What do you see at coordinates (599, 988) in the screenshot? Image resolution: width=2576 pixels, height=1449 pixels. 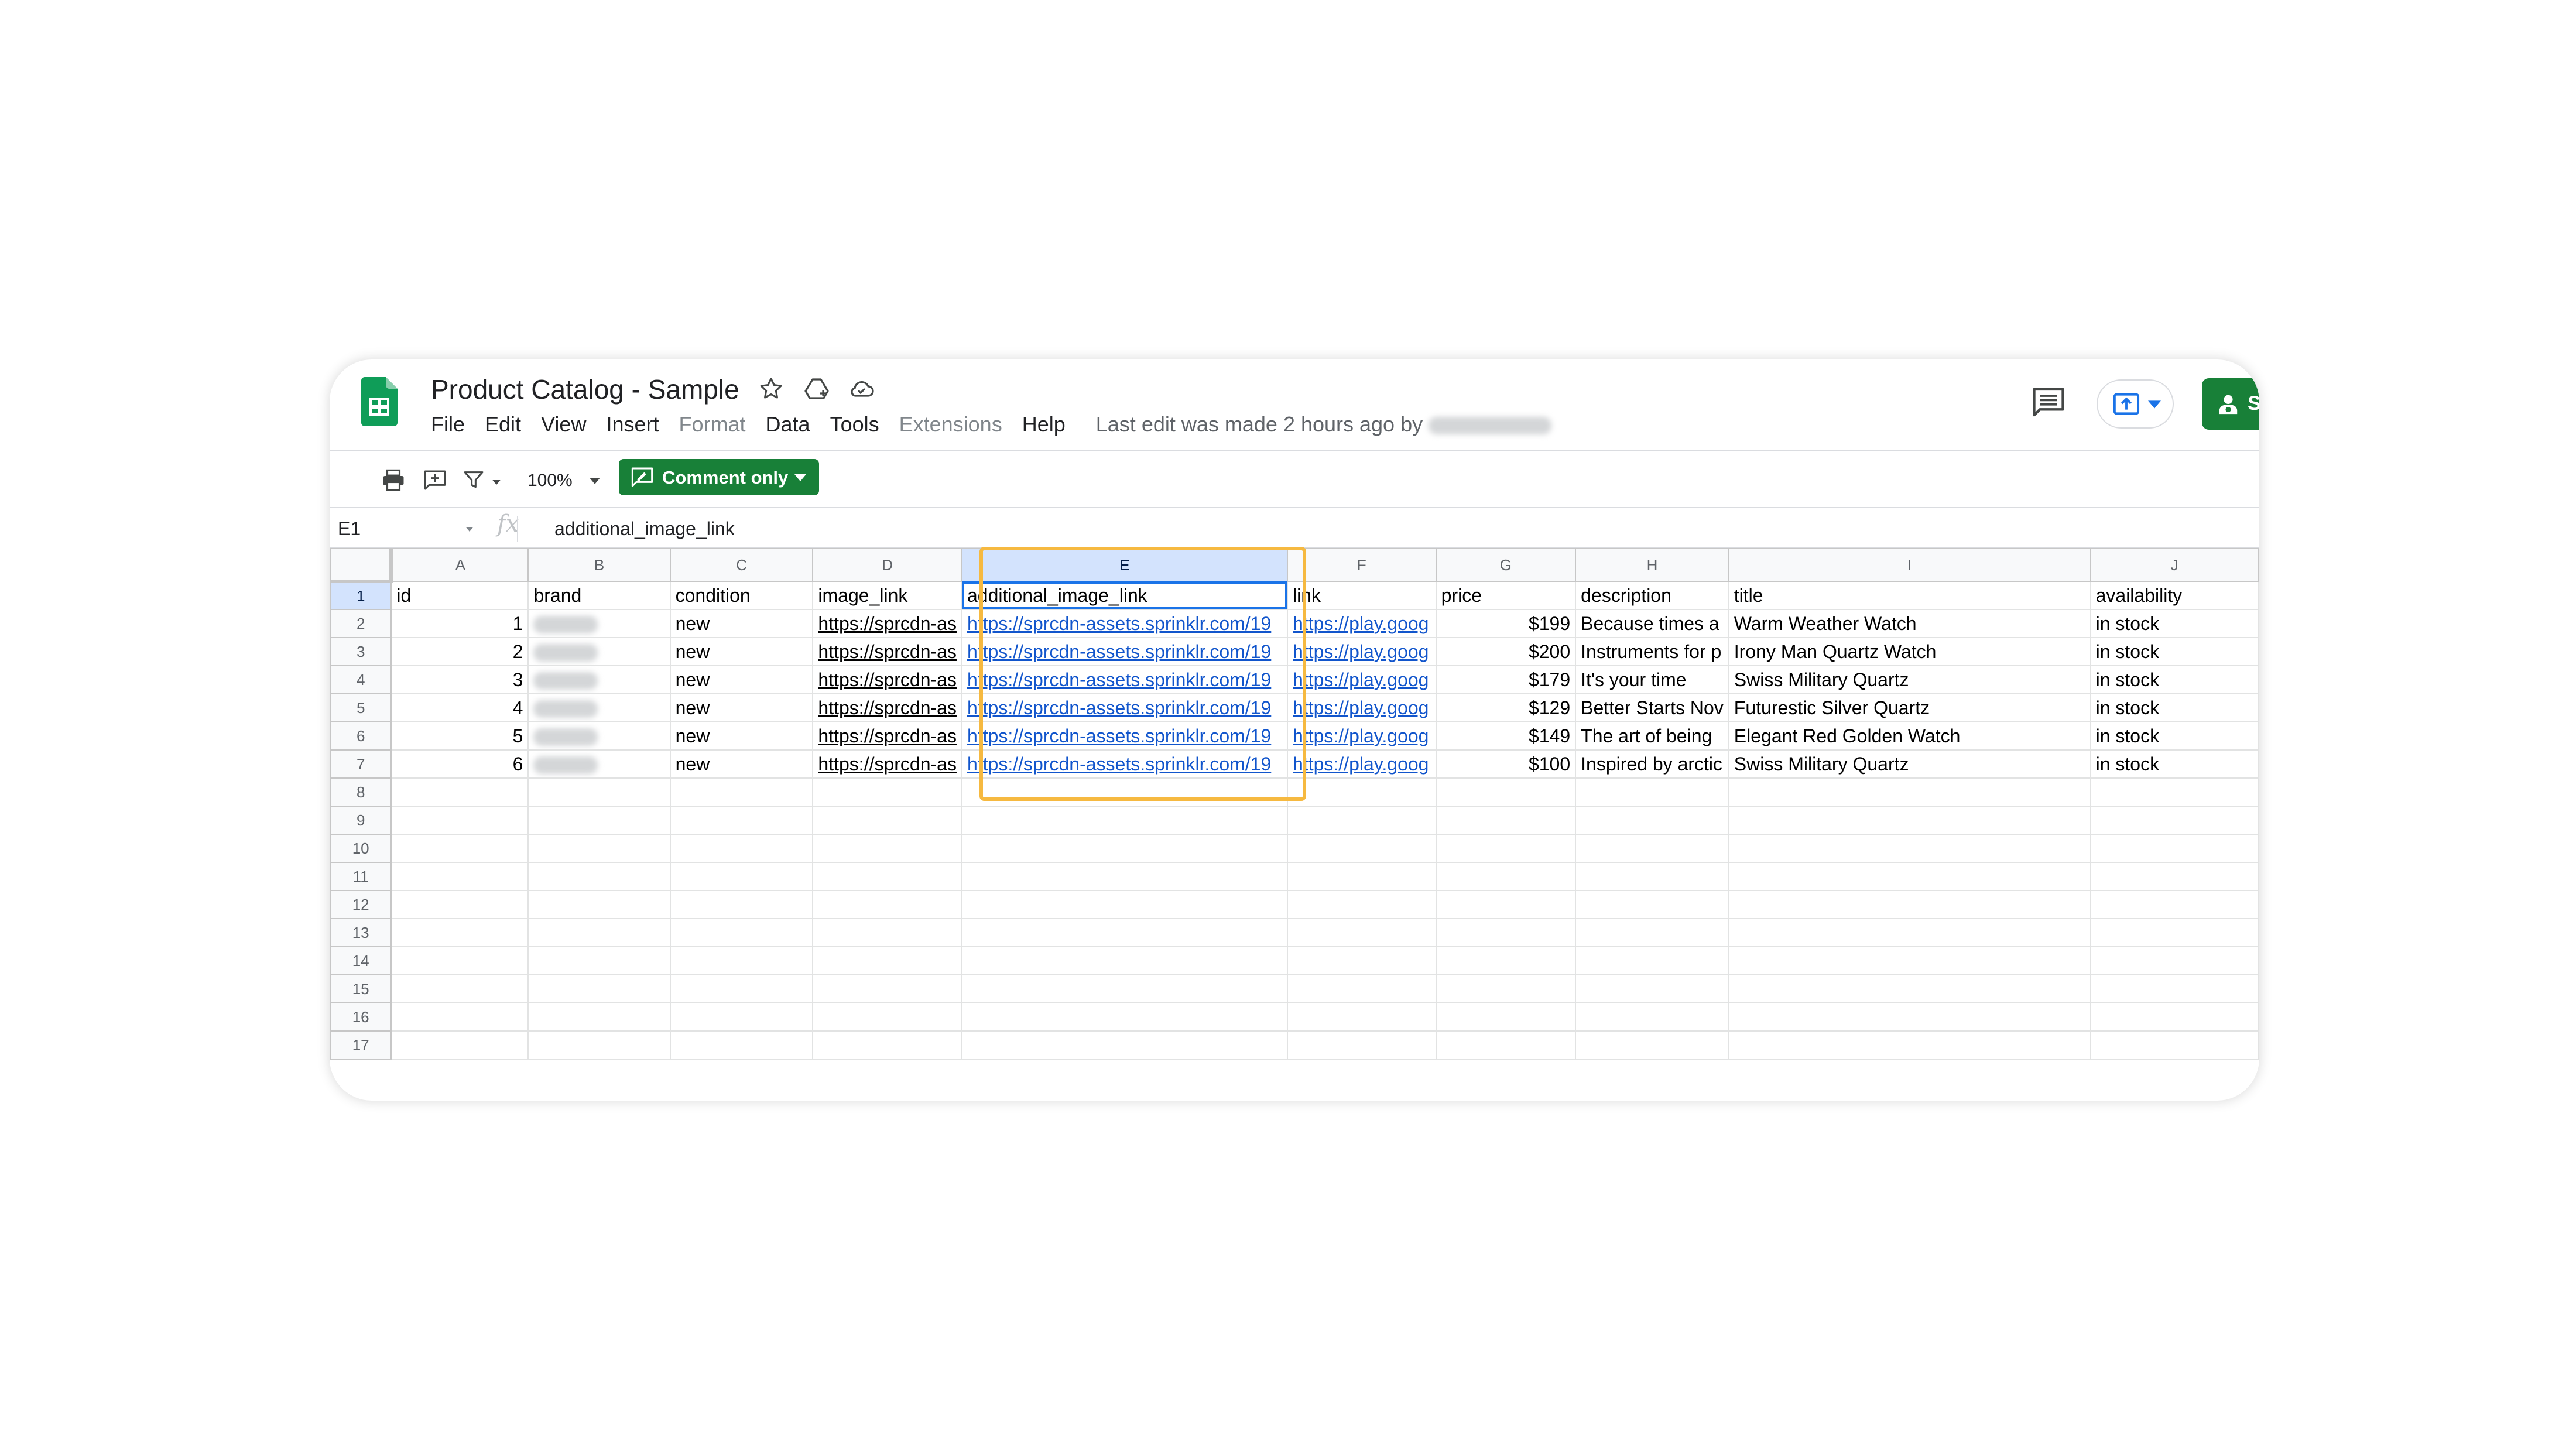 I see `cell-b15` at bounding box center [599, 988].